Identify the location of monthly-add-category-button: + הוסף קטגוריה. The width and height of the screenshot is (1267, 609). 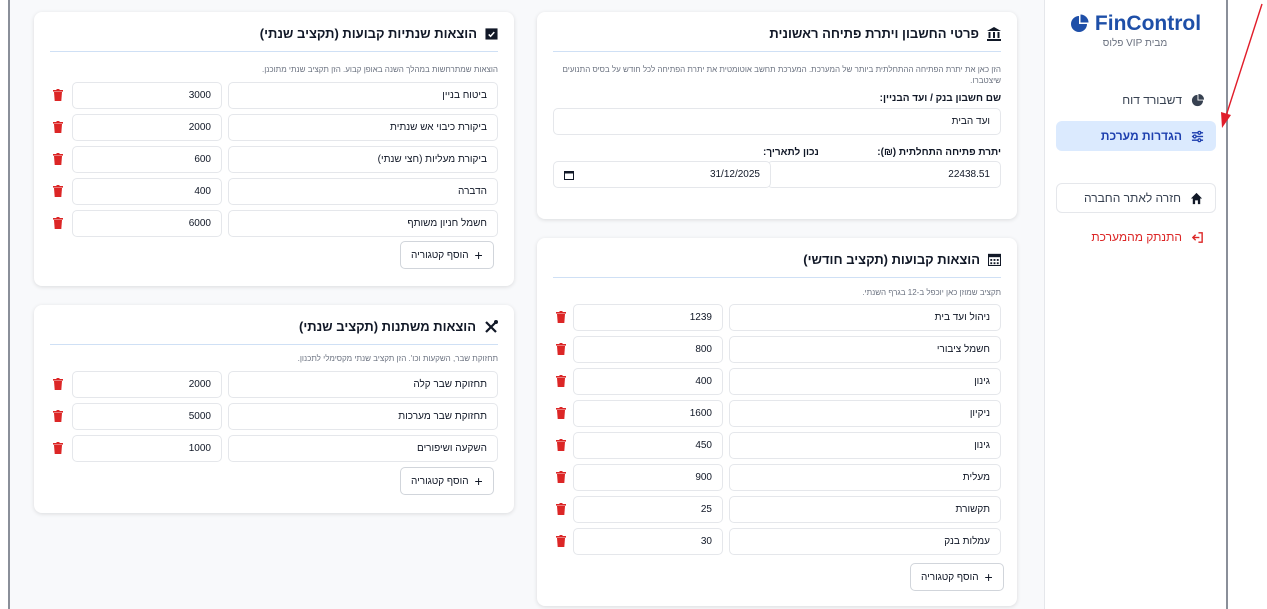
(957, 577).